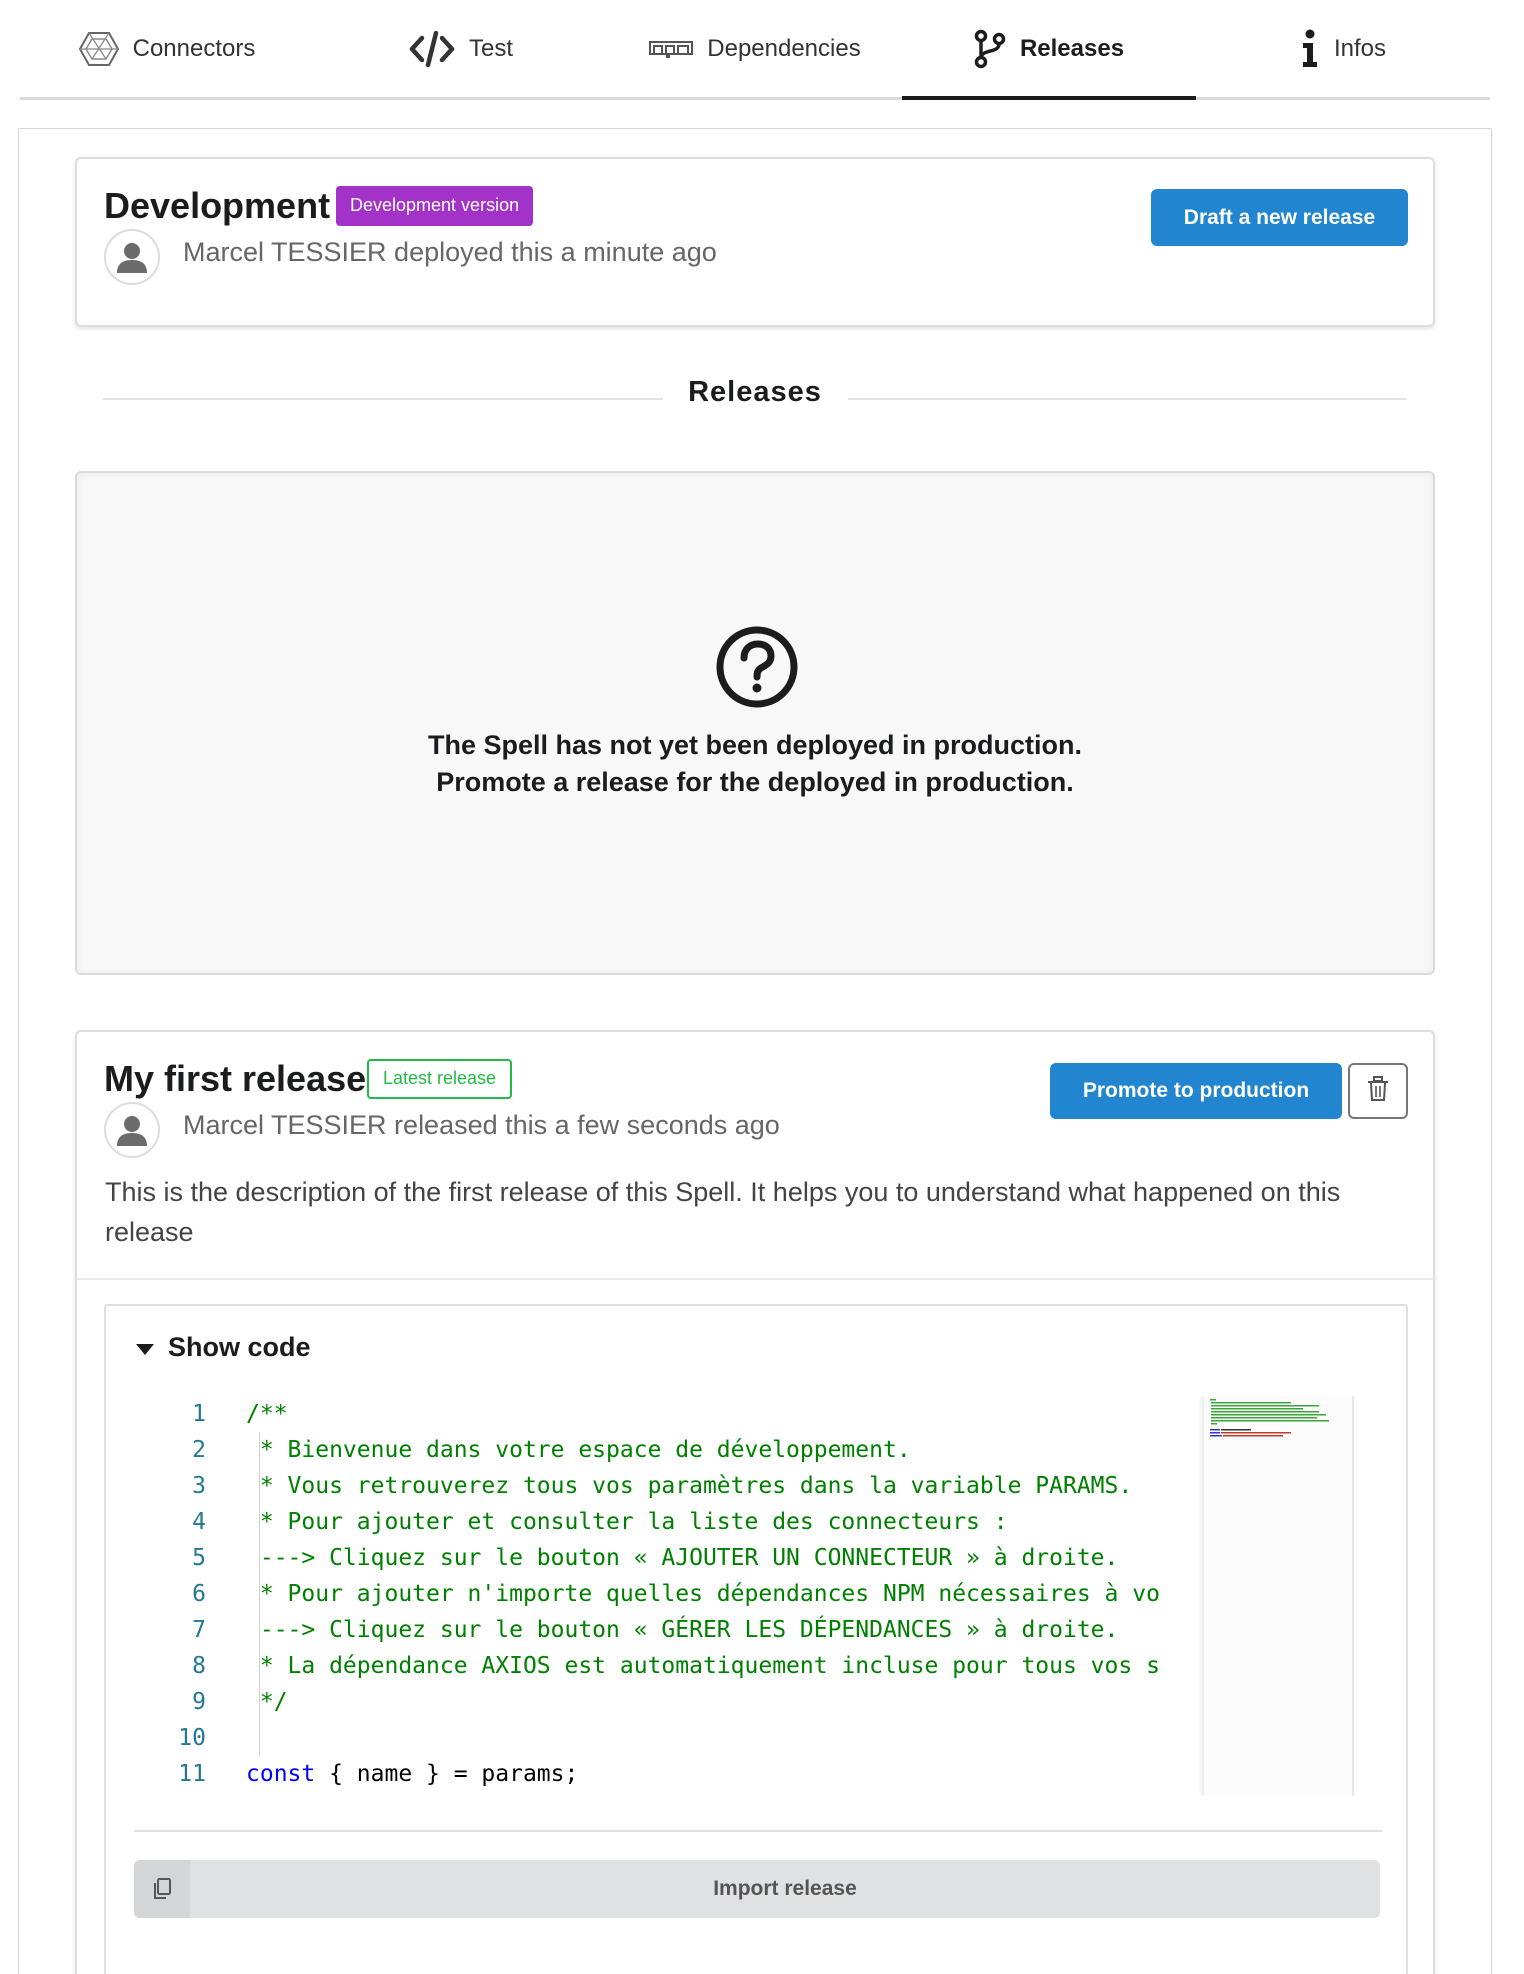 Image resolution: width=1524 pixels, height=1974 pixels. Describe the element at coordinates (145, 1347) in the screenshot. I see `caret-down-icon` at that location.